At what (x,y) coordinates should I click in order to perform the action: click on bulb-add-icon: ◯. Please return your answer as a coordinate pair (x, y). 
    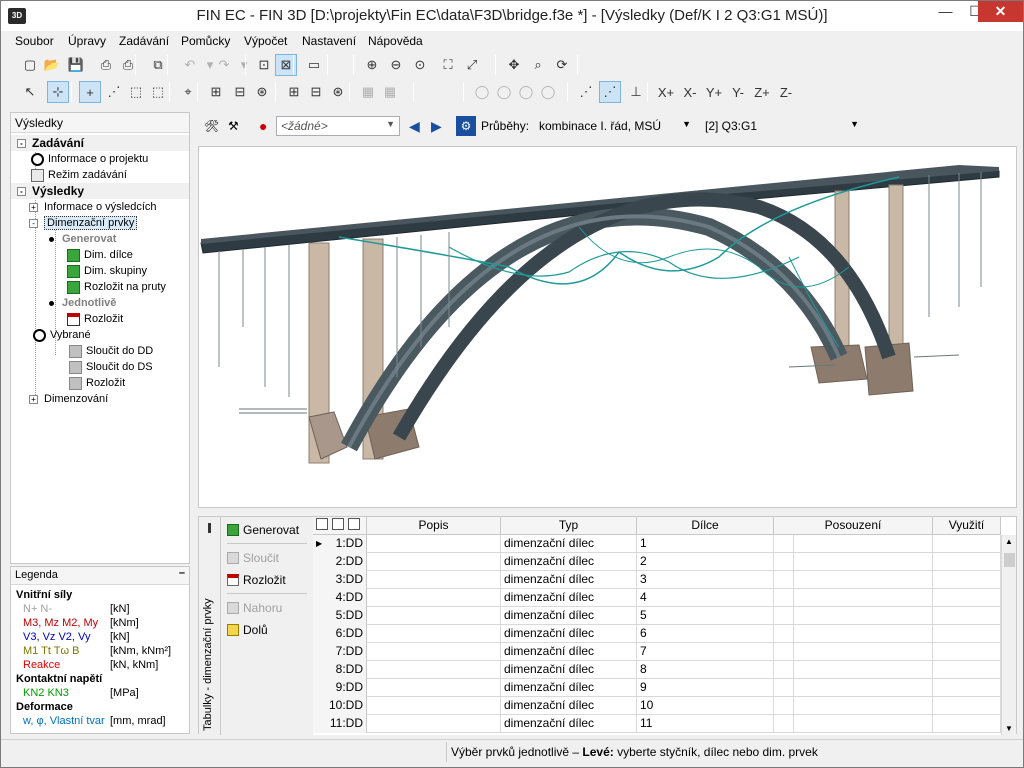
    Looking at the image, I should click on (504, 92).